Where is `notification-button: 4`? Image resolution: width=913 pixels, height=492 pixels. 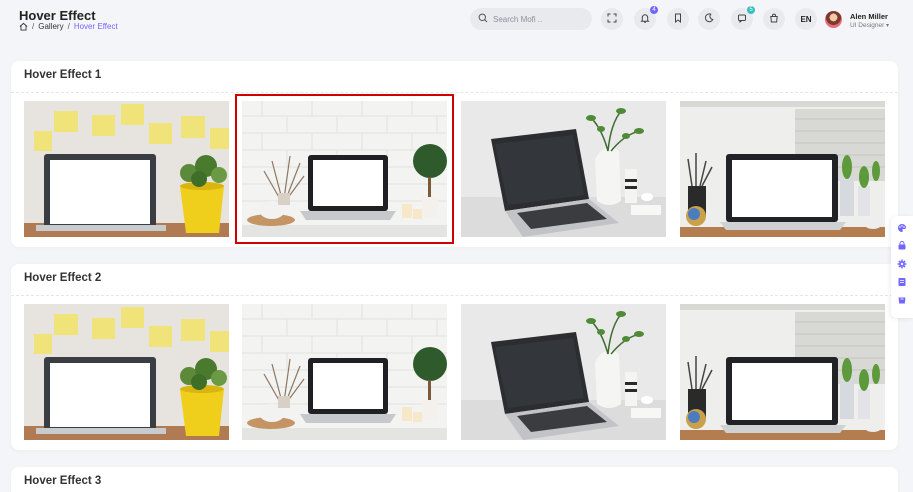 notification-button: 4 is located at coordinates (646, 18).